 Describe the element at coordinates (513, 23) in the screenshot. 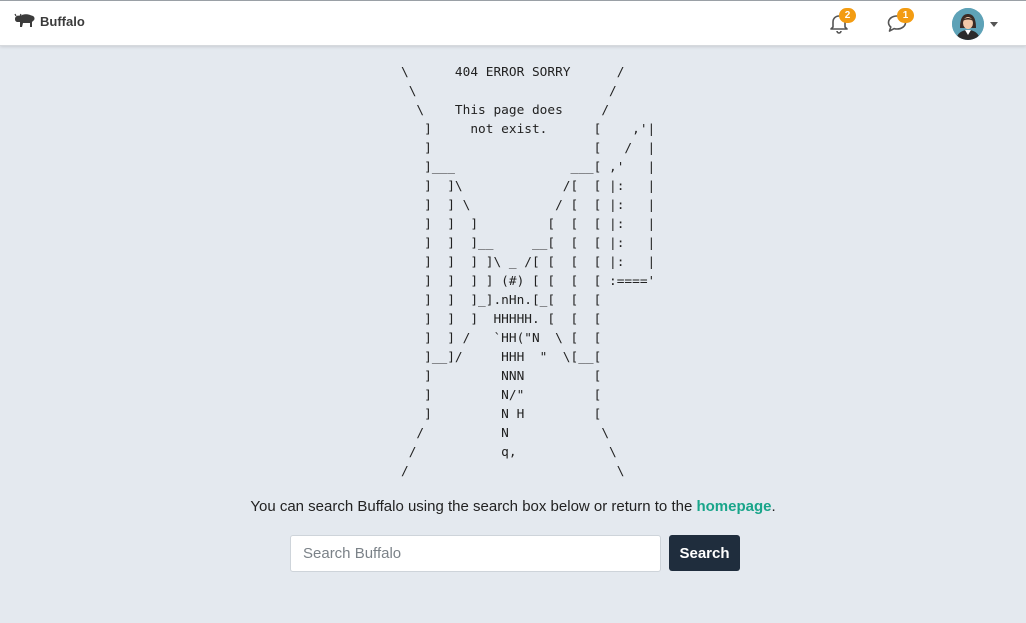

I see `top-navbar: Buffalo 2 1` at that location.